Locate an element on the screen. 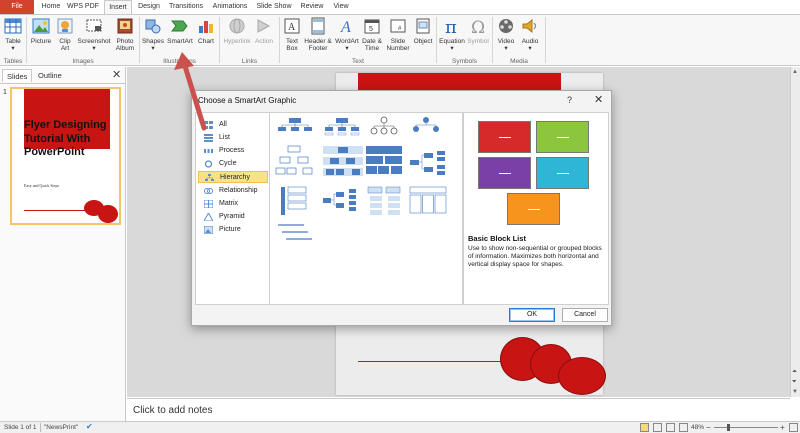 The height and width of the screenshot is (433, 800). video-button: Video ▾ is located at coordinates (506, 34).